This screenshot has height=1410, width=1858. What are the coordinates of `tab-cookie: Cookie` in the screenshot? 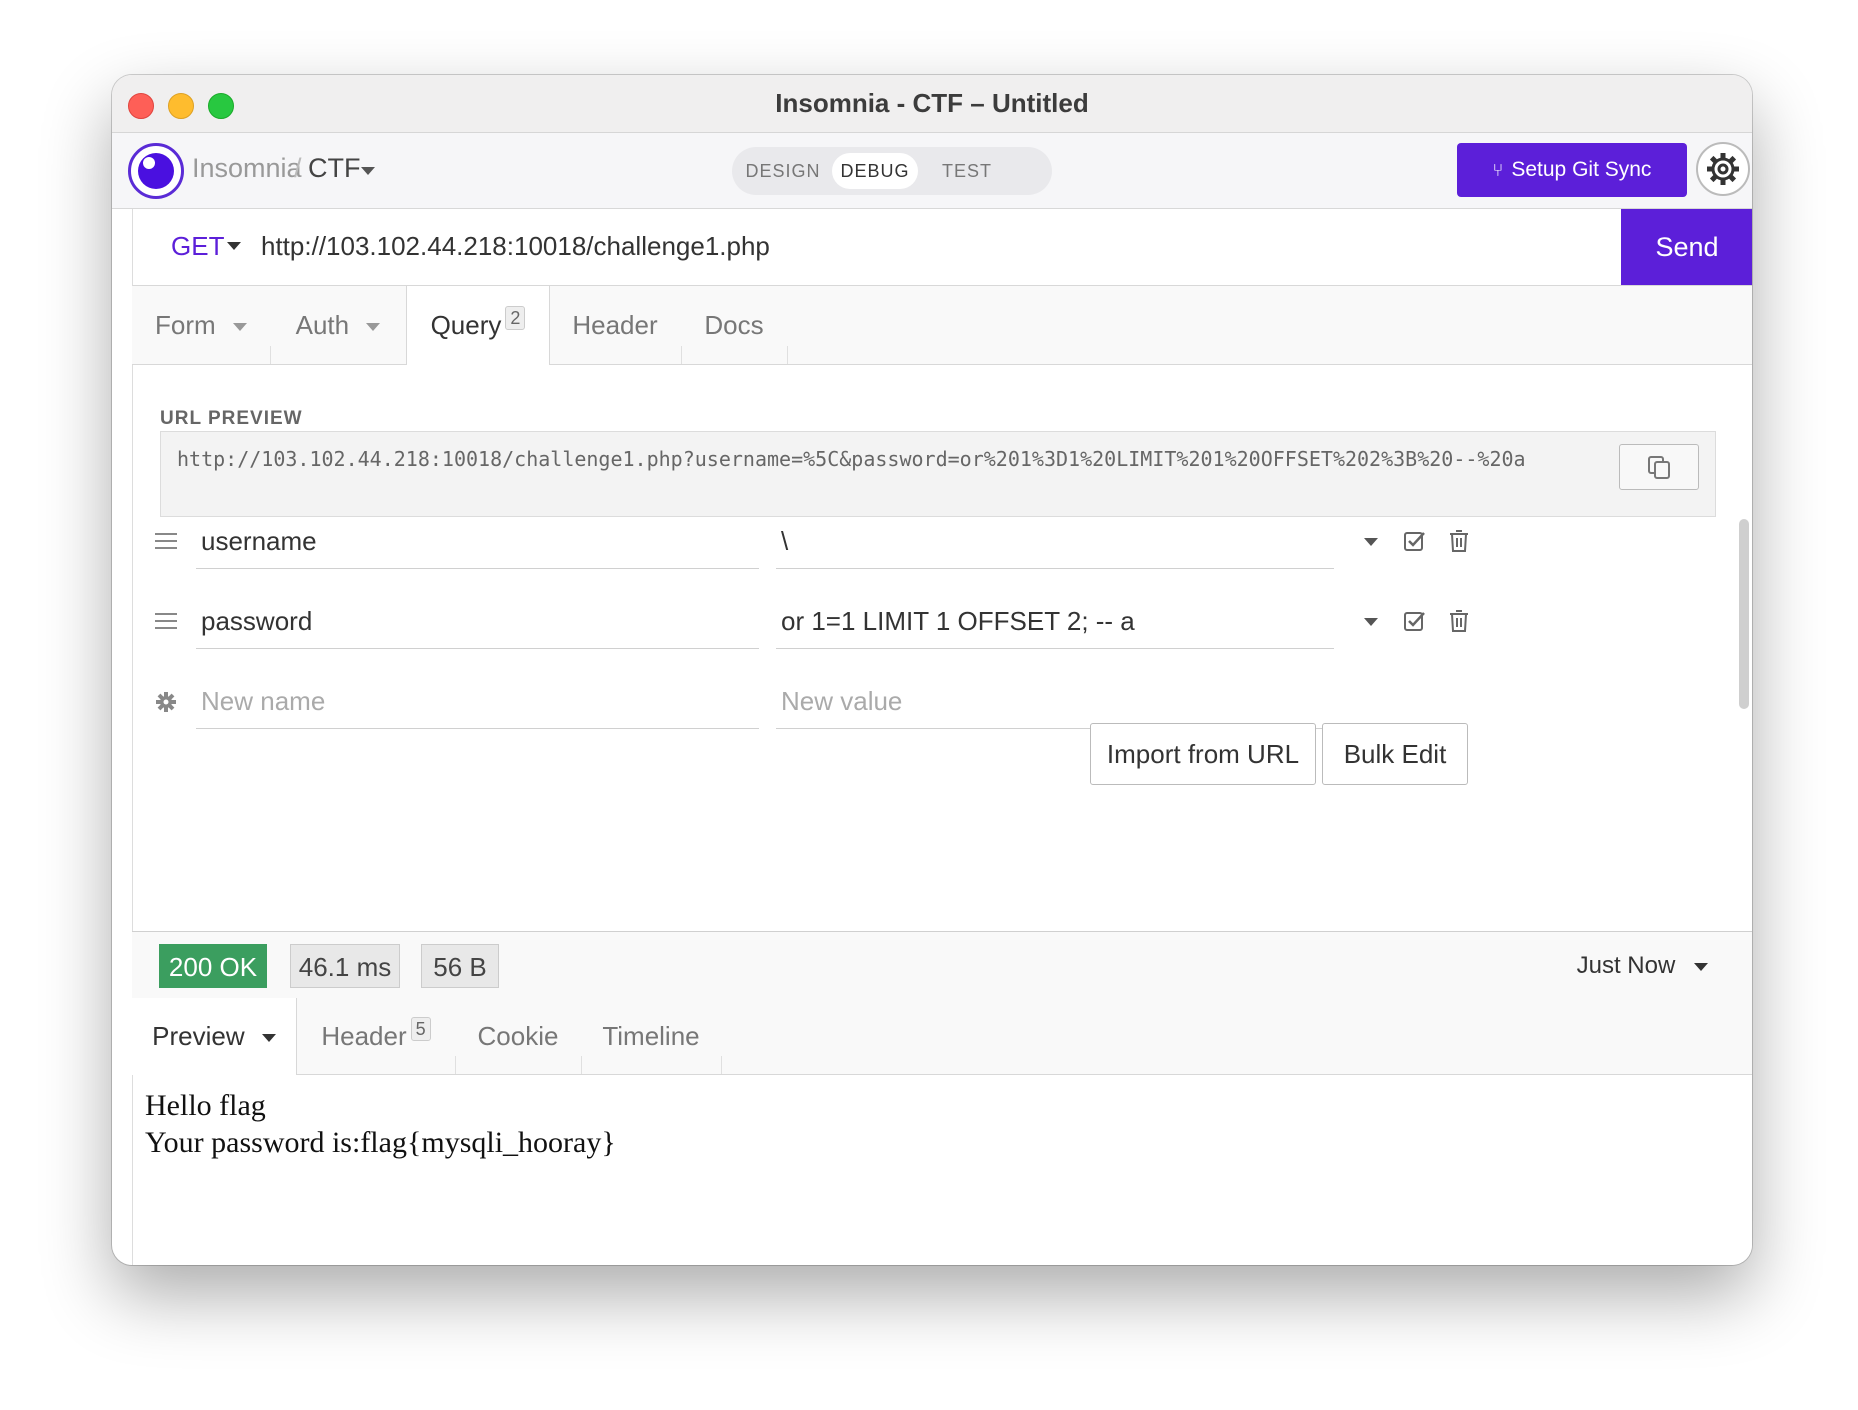 It's located at (518, 1036).